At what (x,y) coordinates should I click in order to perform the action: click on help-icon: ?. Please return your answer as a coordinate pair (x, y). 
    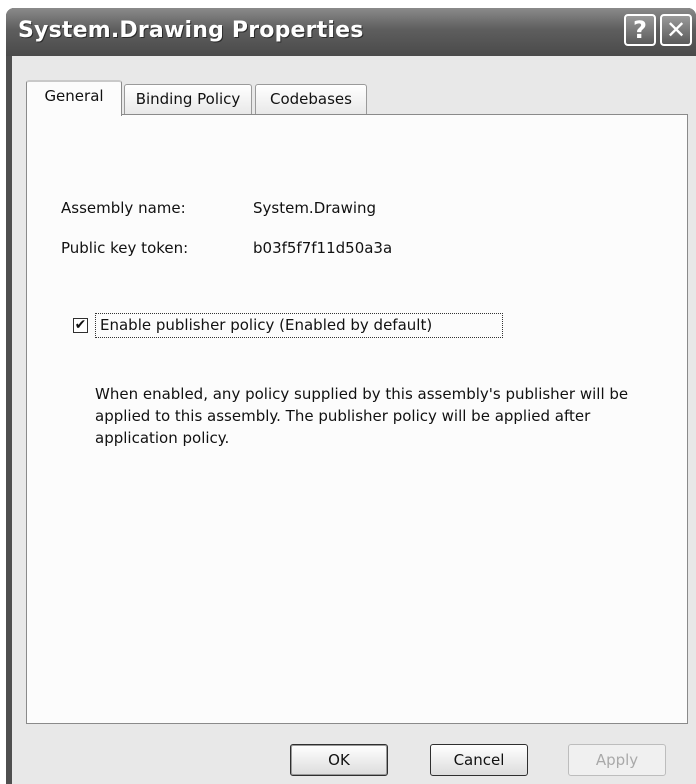
    Looking at the image, I should click on (640, 30).